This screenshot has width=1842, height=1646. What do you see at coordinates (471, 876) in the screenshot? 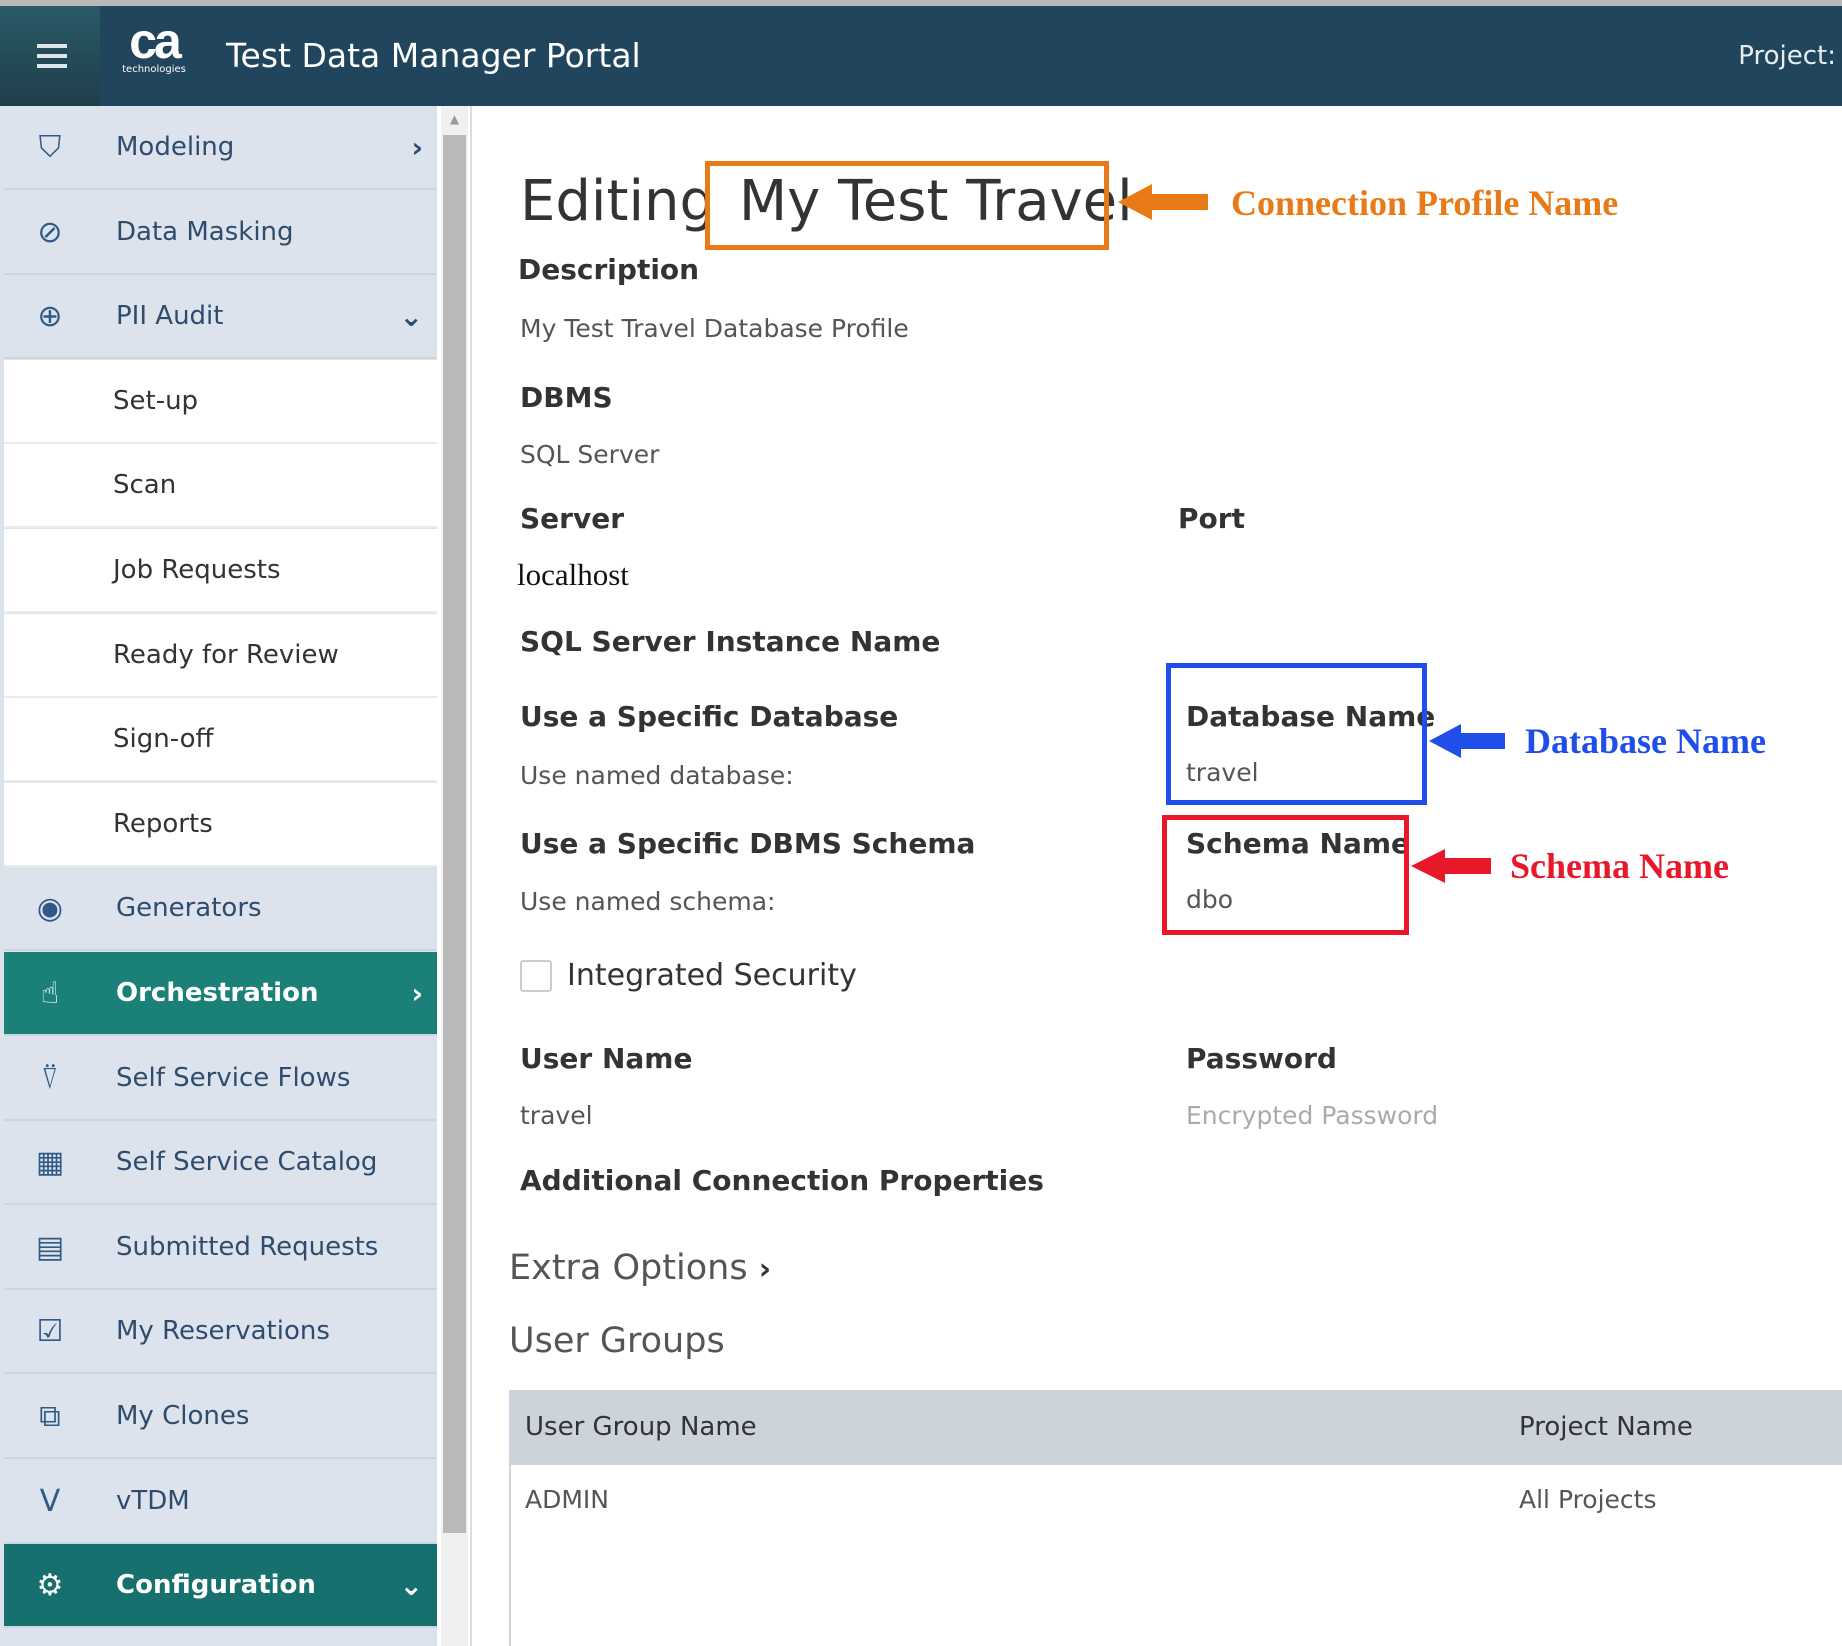
I see `sidebar-divider` at bounding box center [471, 876].